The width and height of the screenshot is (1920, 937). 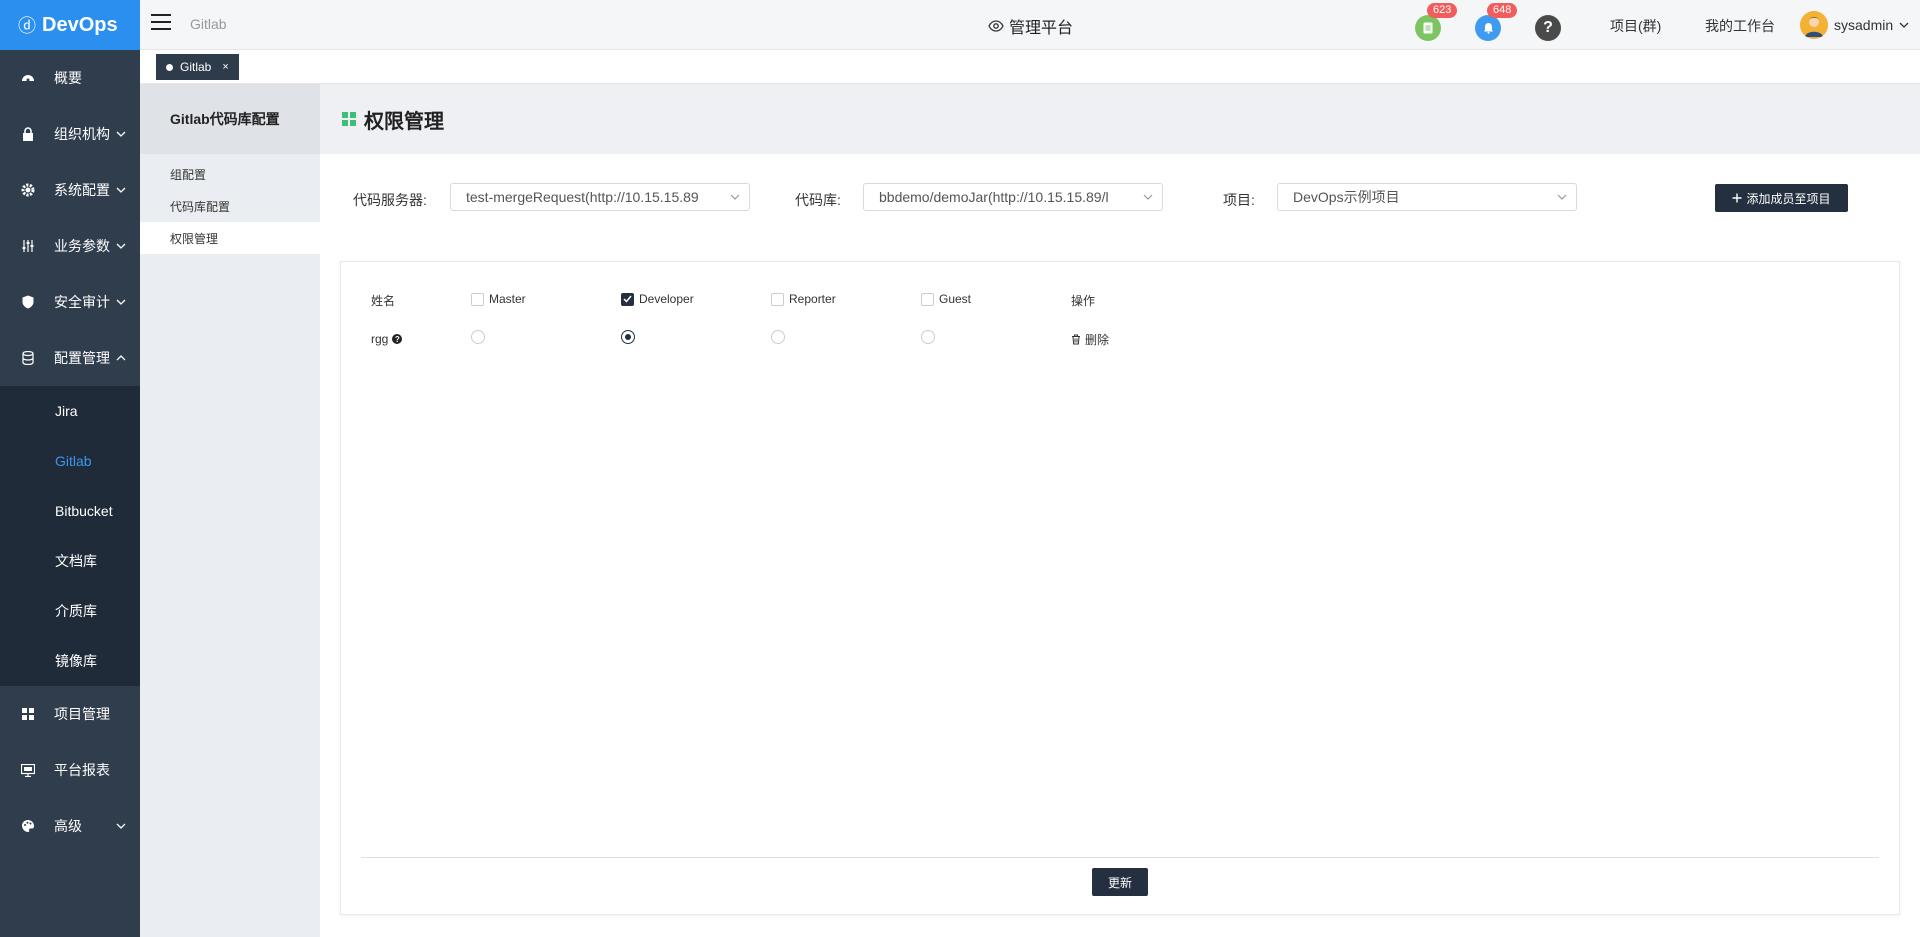 What do you see at coordinates (28, 770) in the screenshot?
I see `monitor-icon` at bounding box center [28, 770].